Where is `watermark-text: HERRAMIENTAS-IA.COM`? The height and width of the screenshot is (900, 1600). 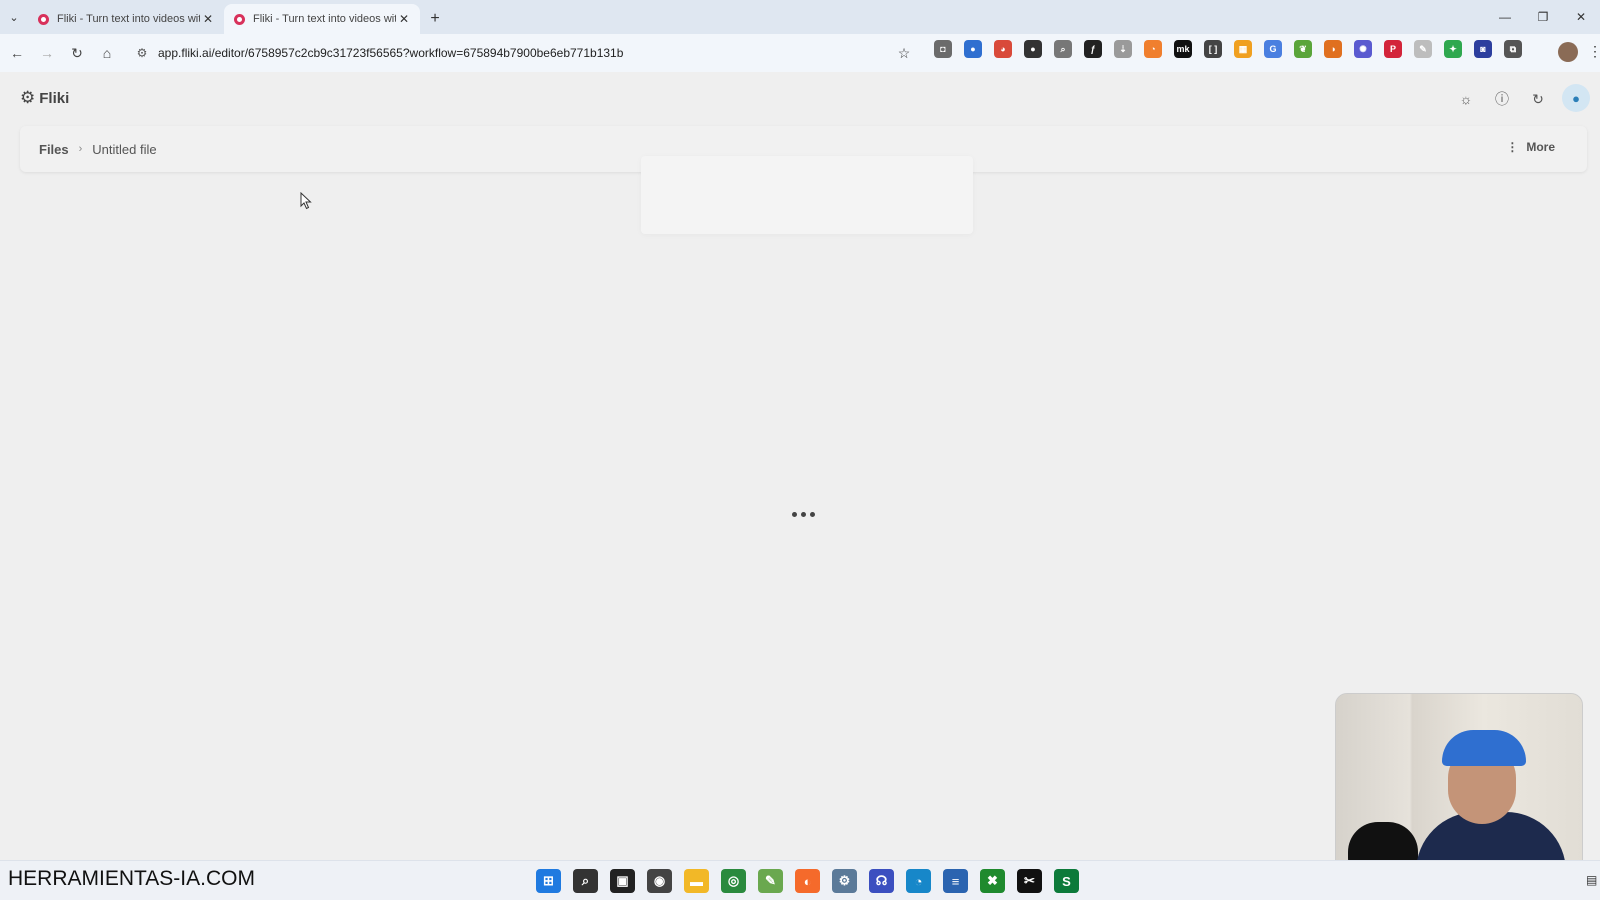 watermark-text: HERRAMIENTAS-IA.COM is located at coordinates (131, 878).